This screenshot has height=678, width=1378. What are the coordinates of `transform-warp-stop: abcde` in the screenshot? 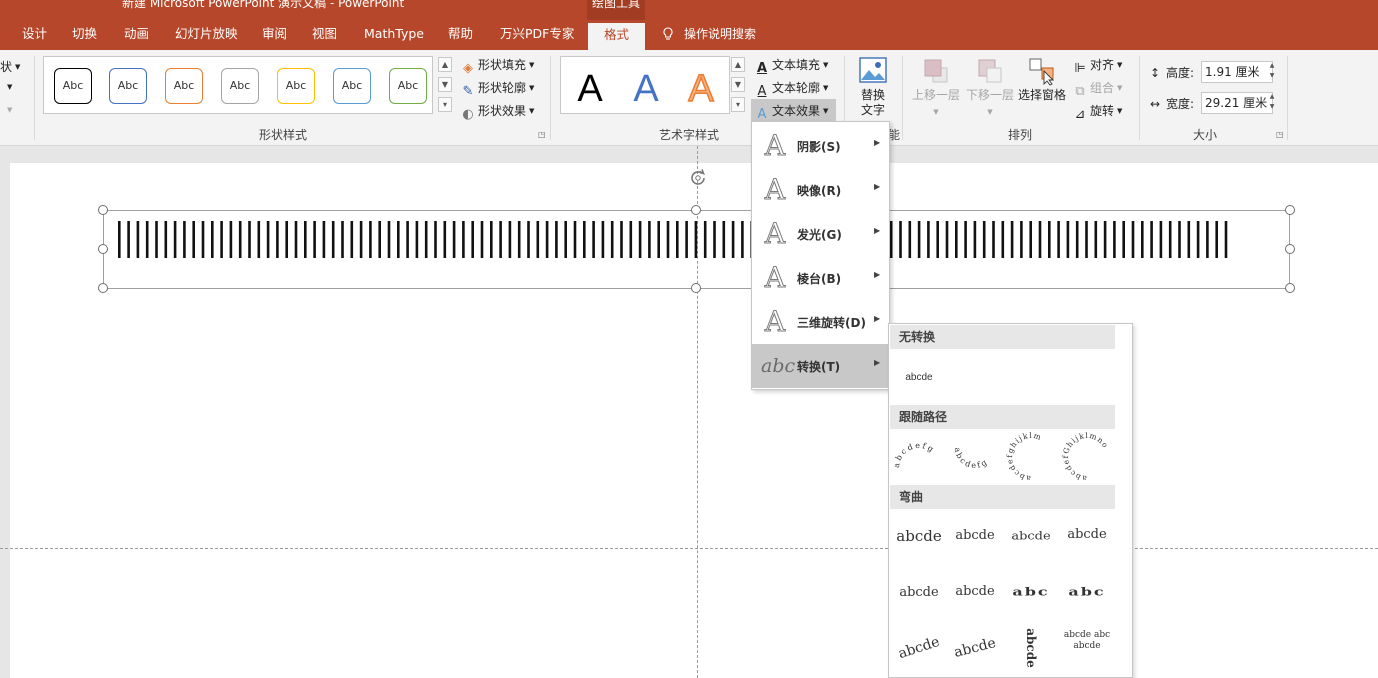 It's located at (975, 536).